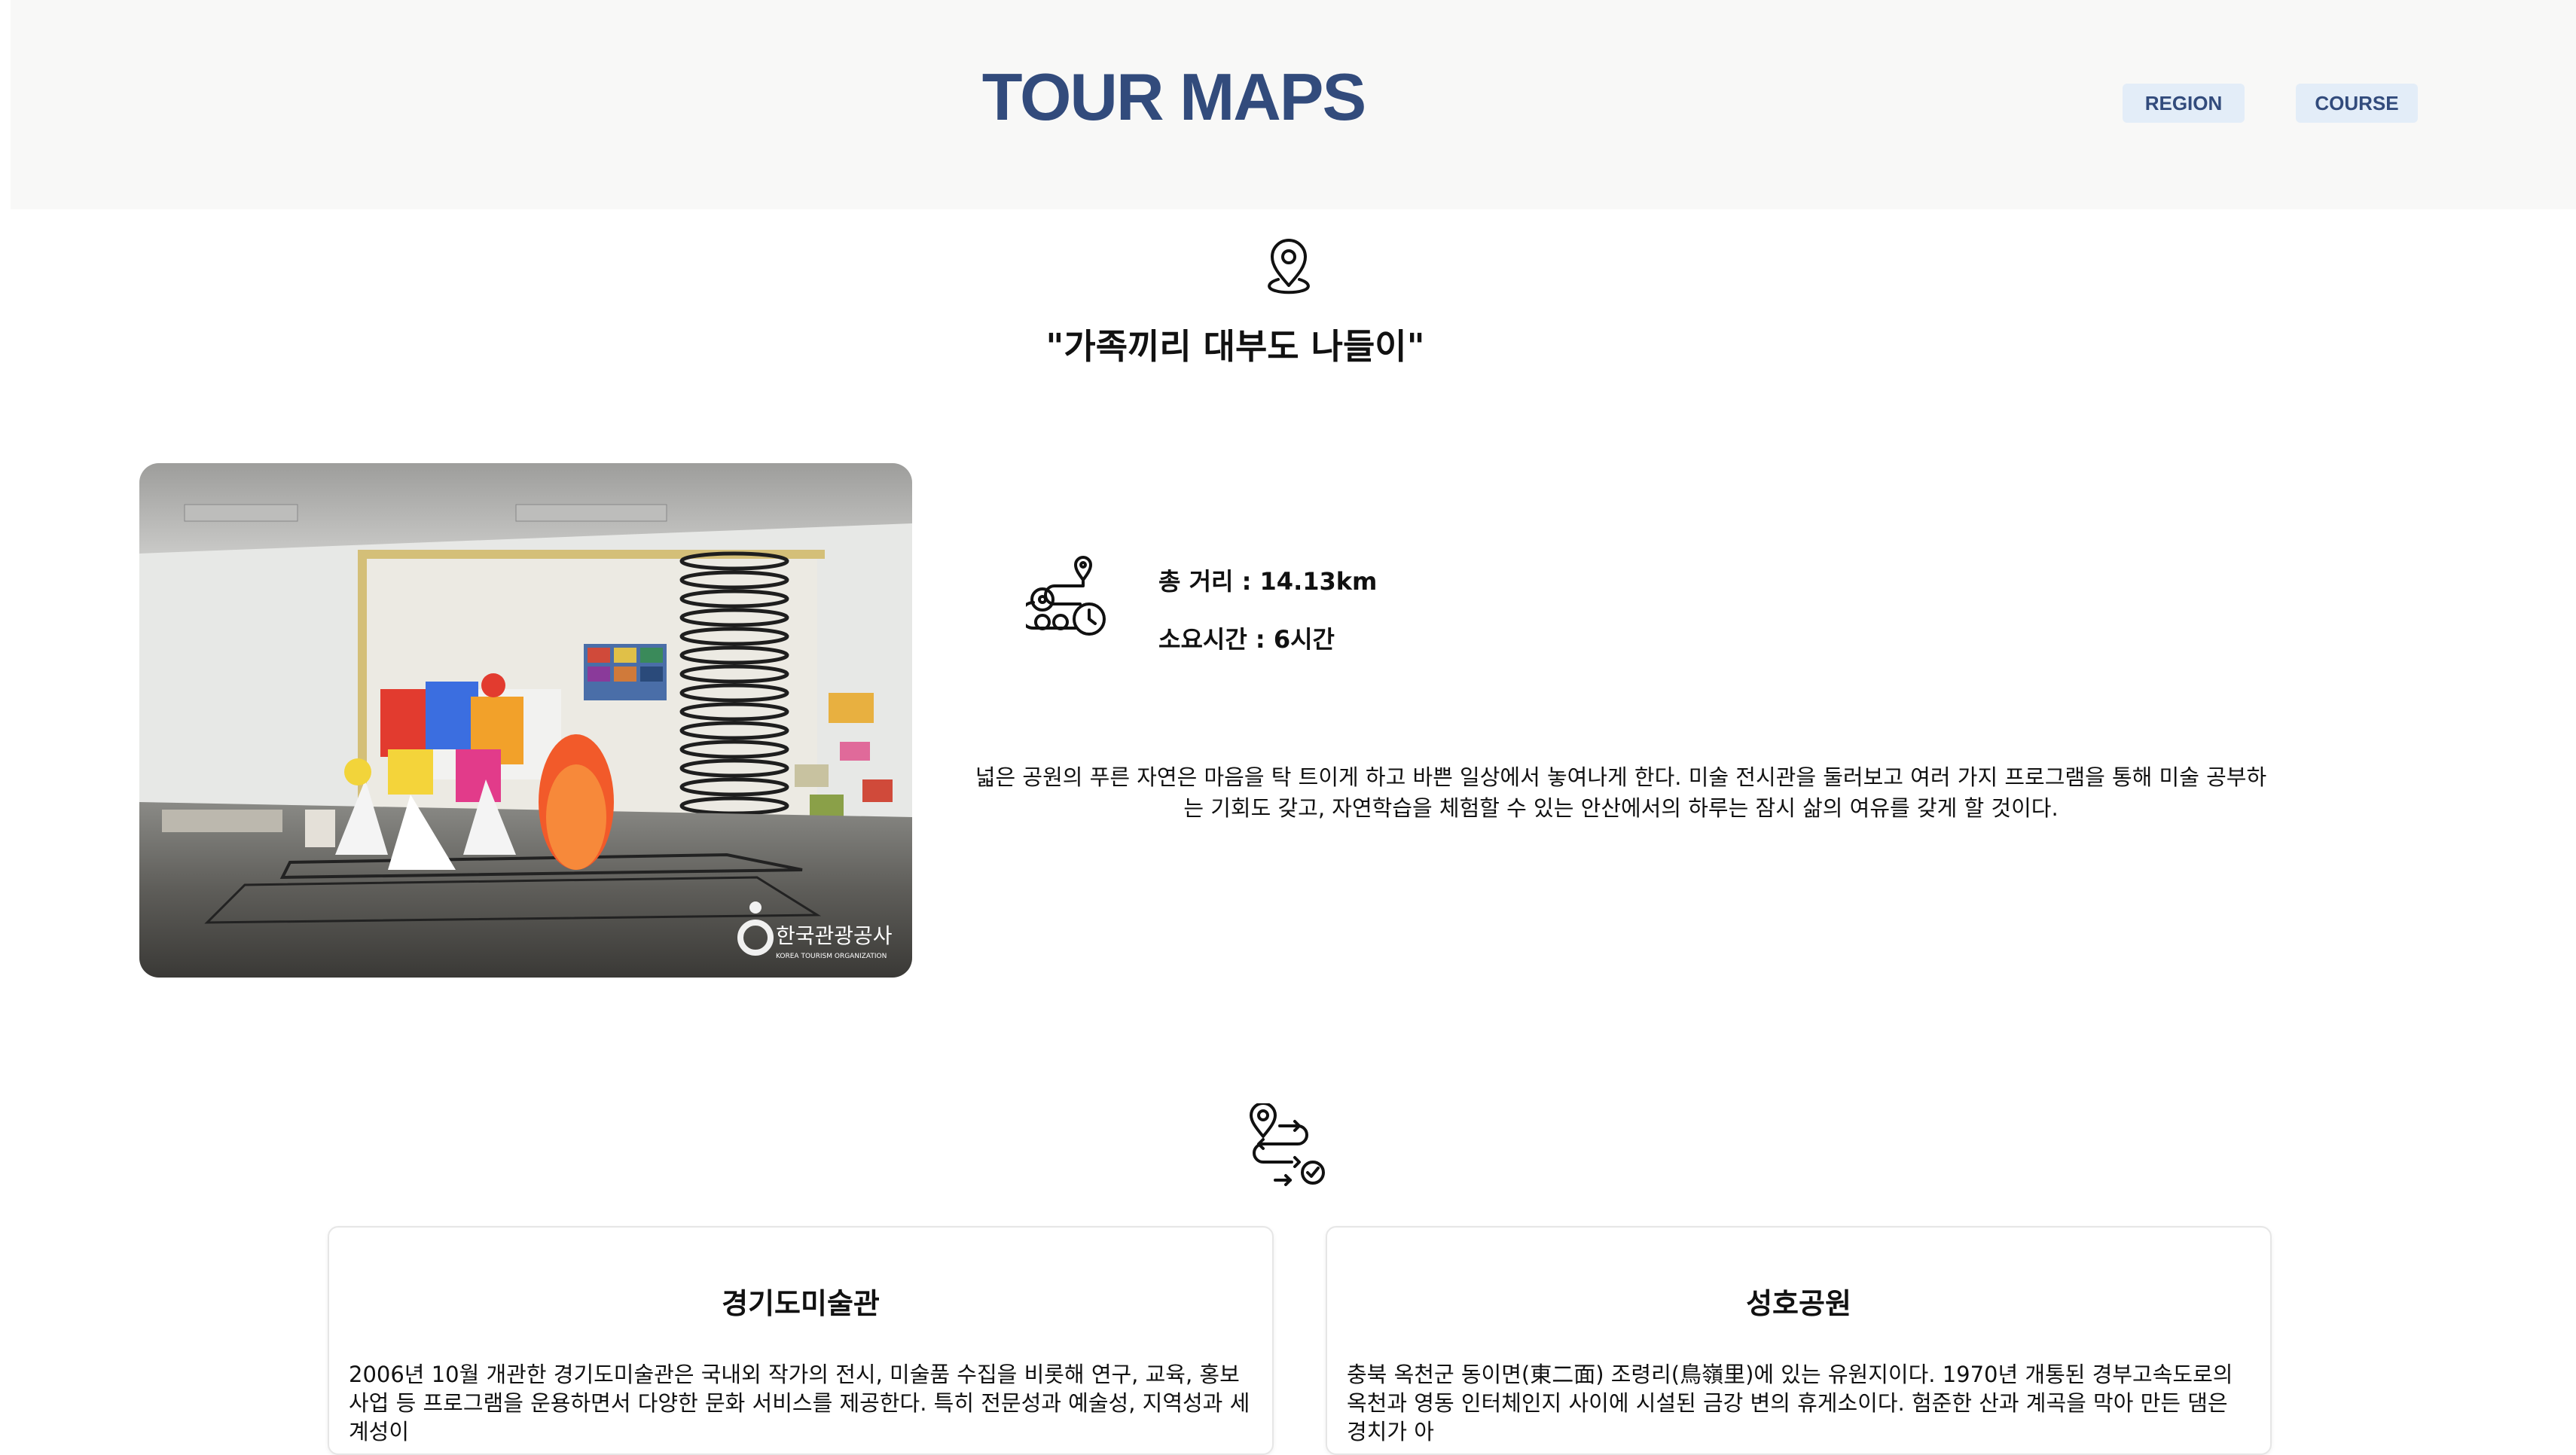  Describe the element at coordinates (1268, 581) in the screenshot. I see `total-distance: 총 거리 : 14.13km` at that location.